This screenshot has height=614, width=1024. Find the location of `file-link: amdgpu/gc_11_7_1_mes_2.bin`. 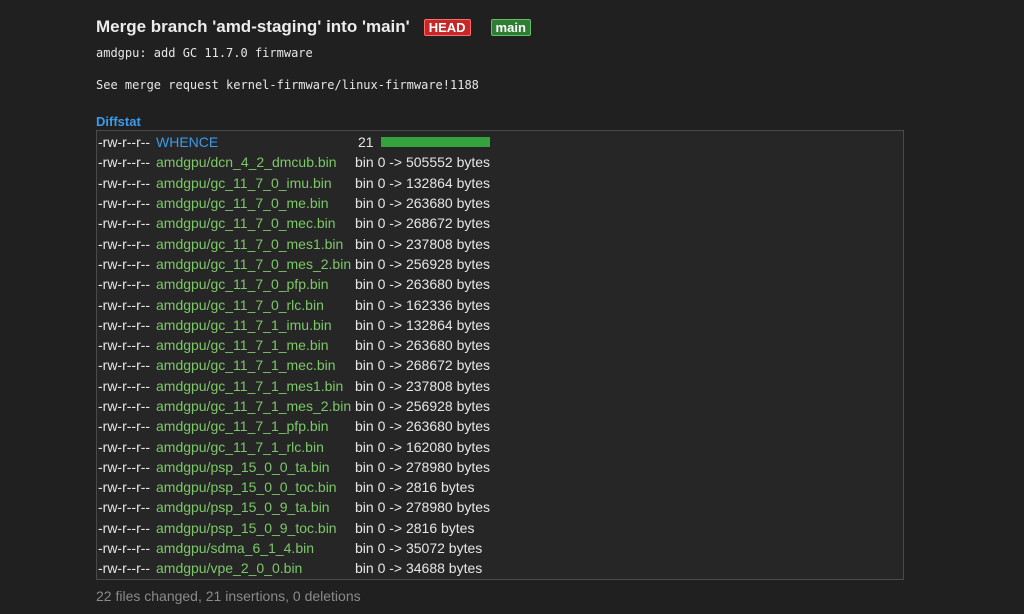

file-link: amdgpu/gc_11_7_1_mes_2.bin is located at coordinates (255, 406).